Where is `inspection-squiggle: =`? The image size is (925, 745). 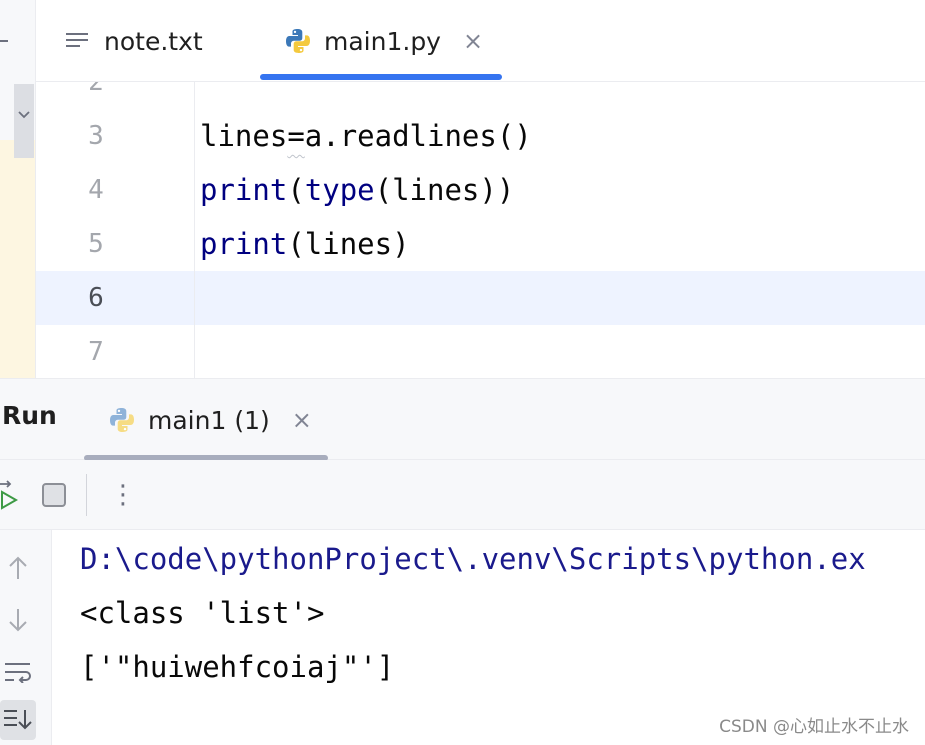
inspection-squiggle: = is located at coordinates (295, 136).